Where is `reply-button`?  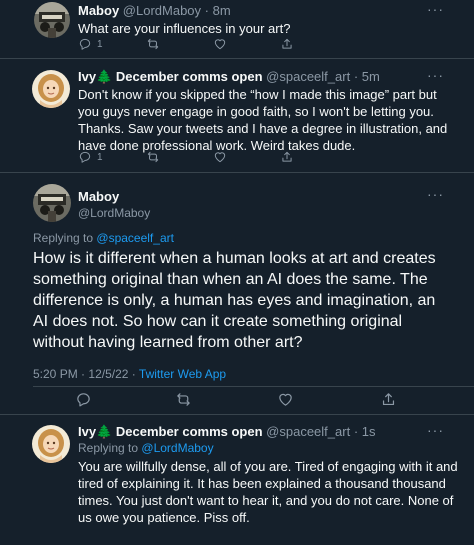 reply-button is located at coordinates (83, 399).